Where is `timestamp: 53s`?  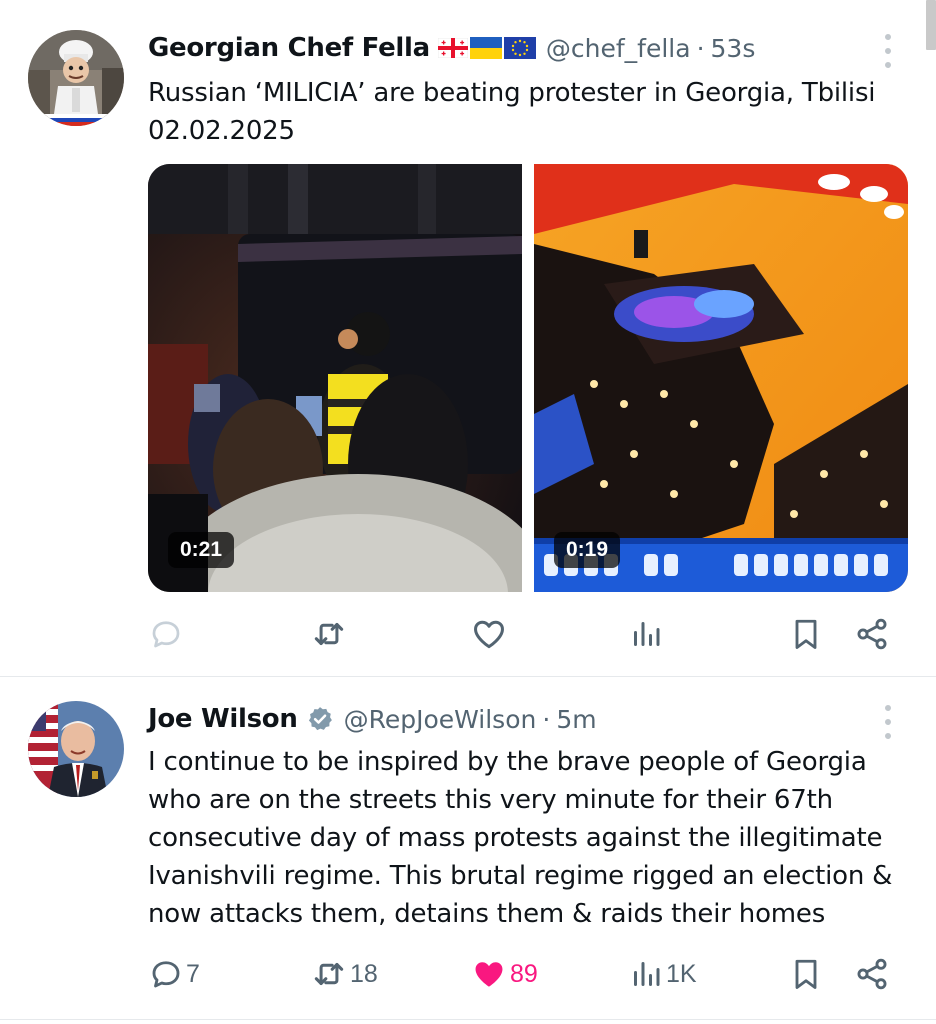
timestamp: 53s is located at coordinates (733, 48).